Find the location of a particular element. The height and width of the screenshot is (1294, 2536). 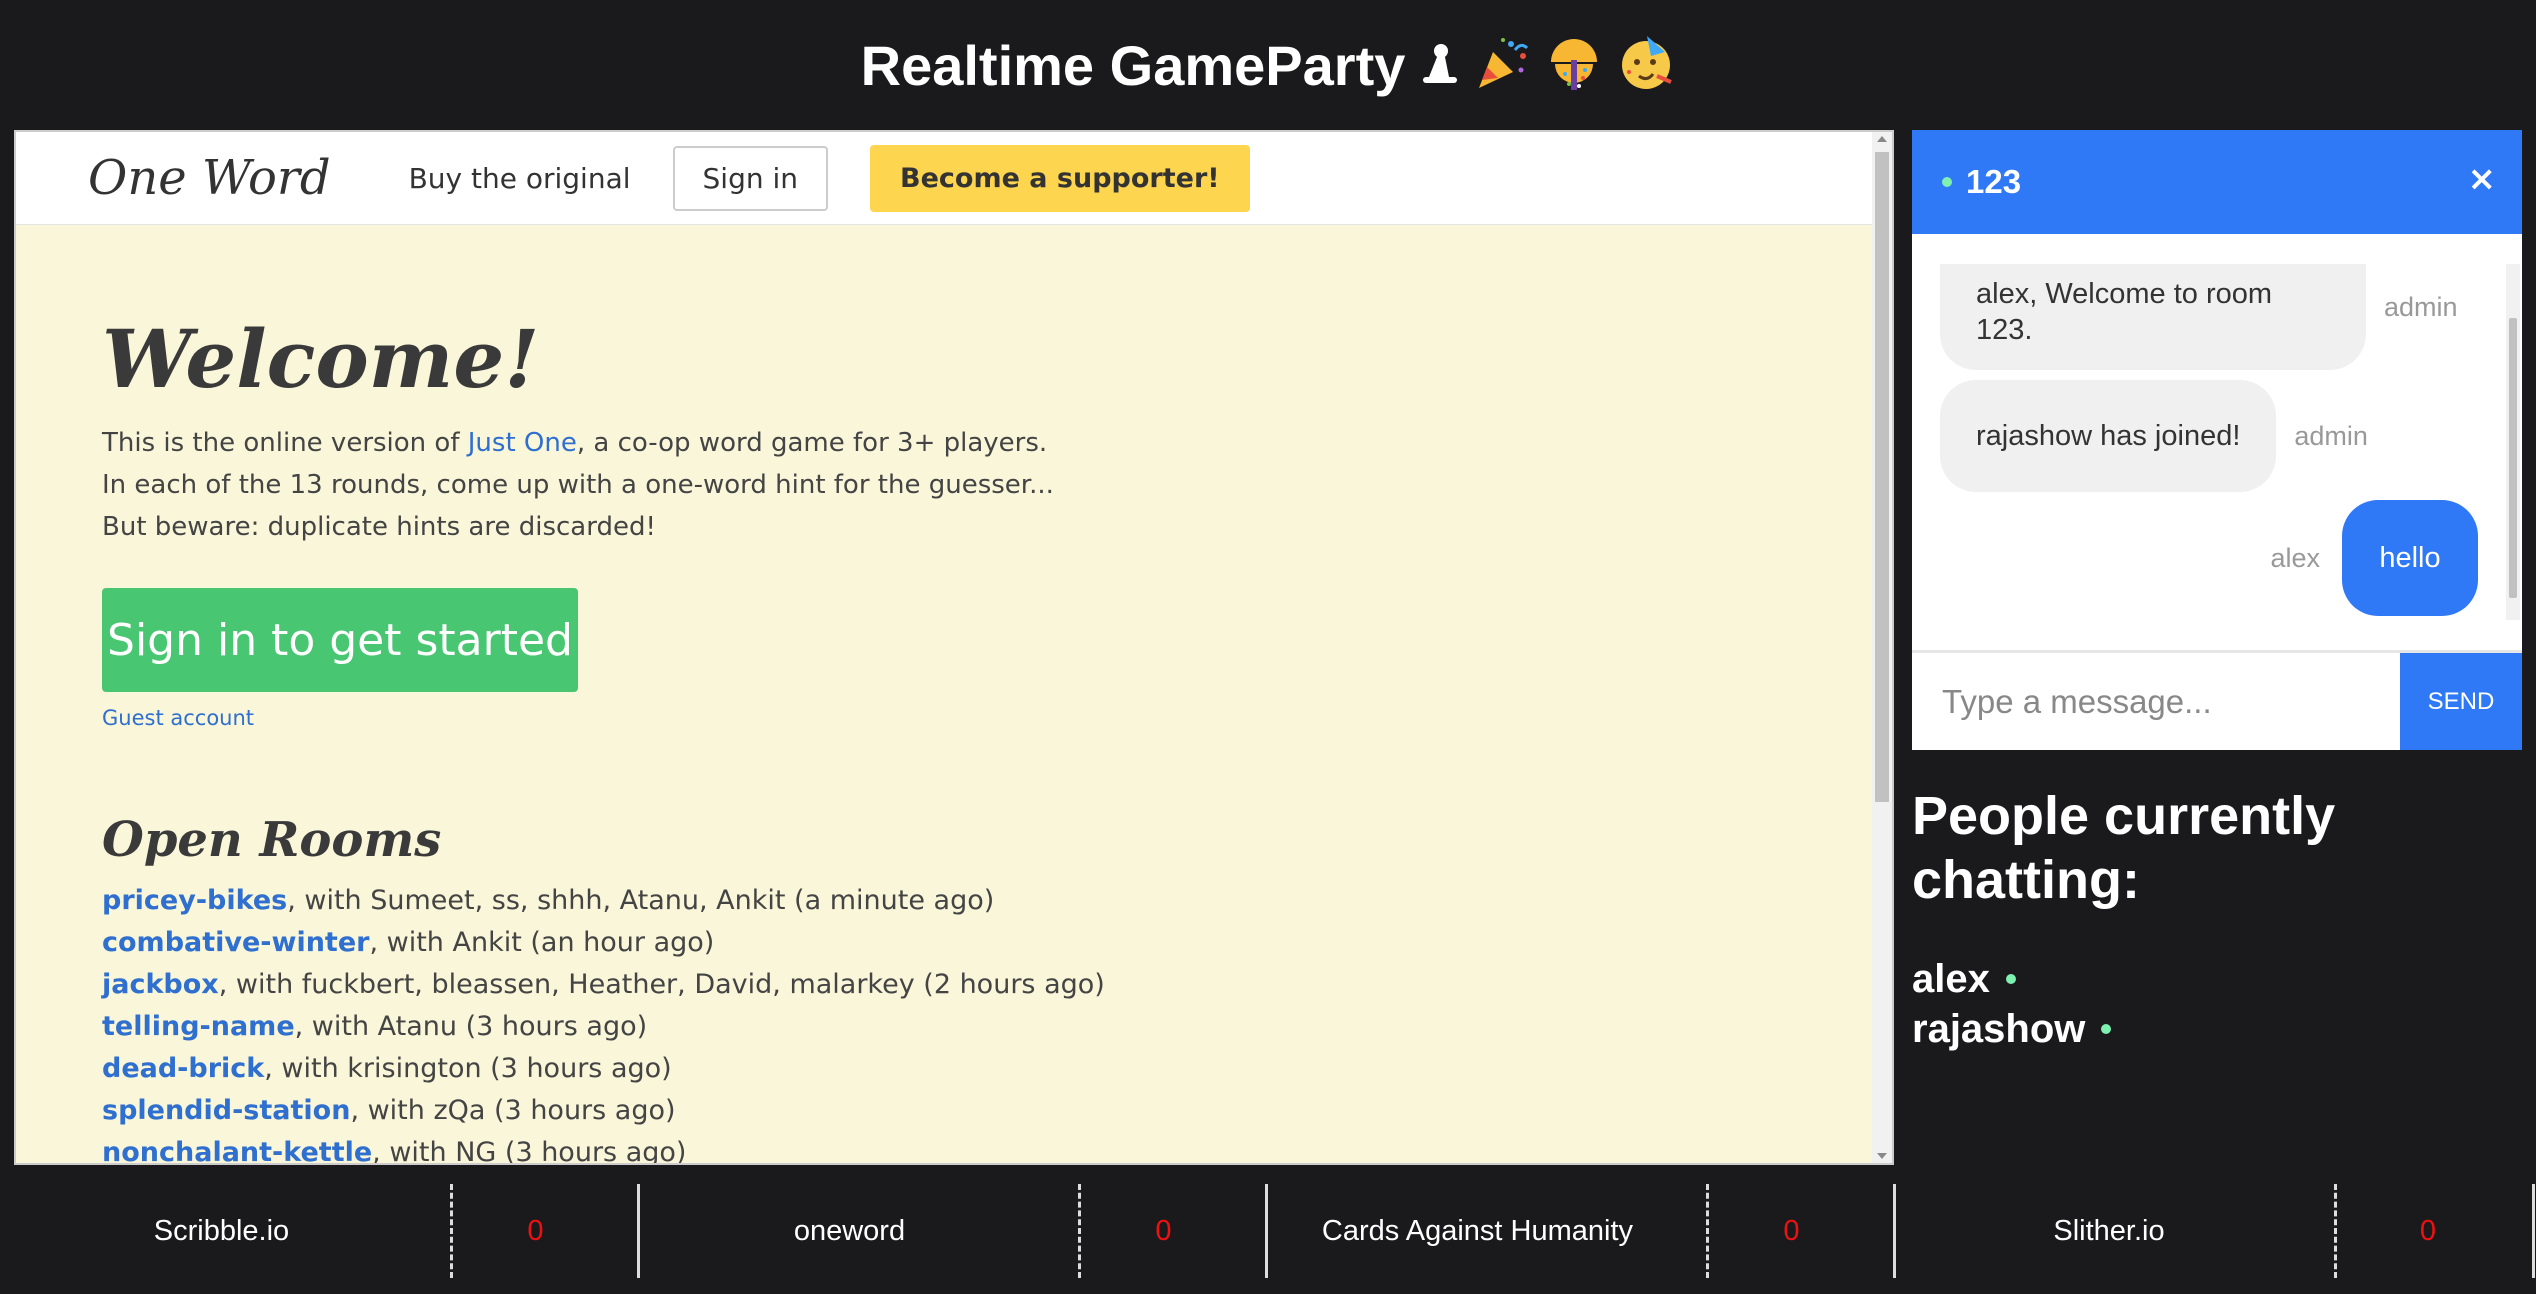

room-detail: , with NG (3 hours ago) is located at coordinates (529, 1151).